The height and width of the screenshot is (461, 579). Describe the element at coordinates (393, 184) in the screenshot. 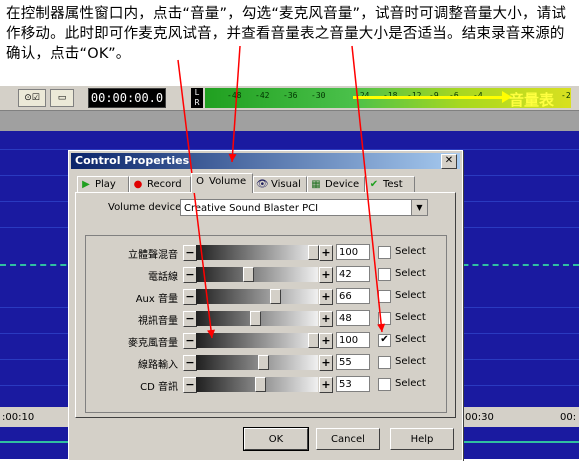

I see `tab-label: Test` at that location.